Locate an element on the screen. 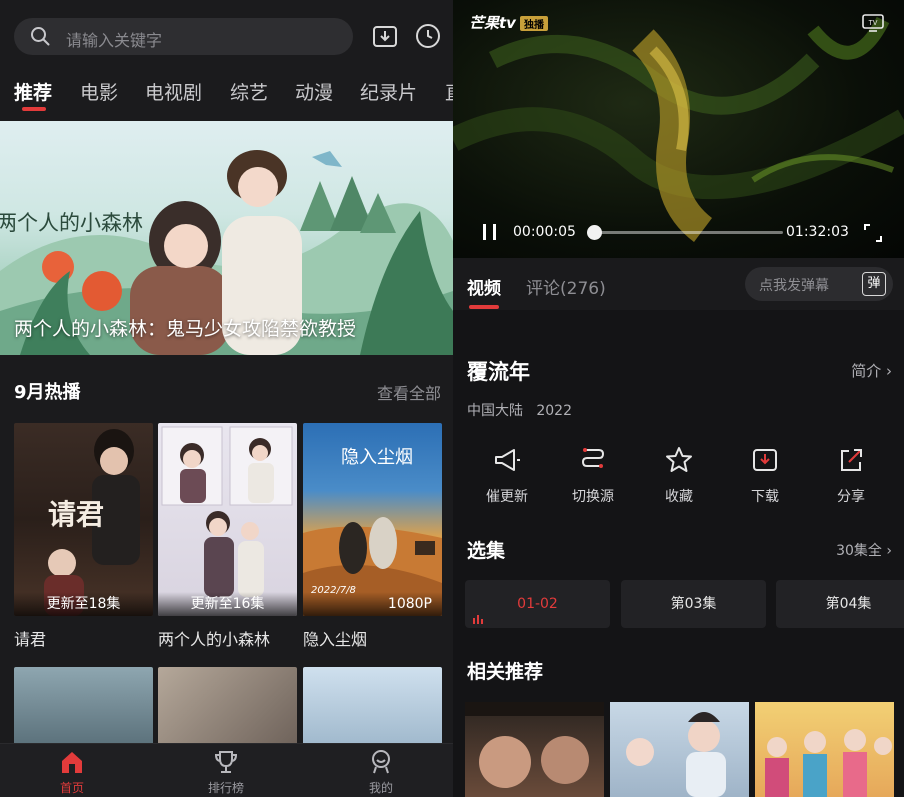  tab-variety: 综艺 is located at coordinates (249, 91).